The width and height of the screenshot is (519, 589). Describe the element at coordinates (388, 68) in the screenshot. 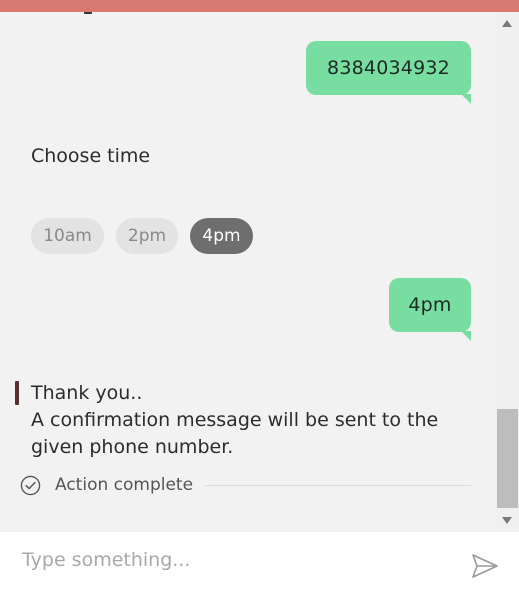

I see `user-message-text: 8384034932` at that location.